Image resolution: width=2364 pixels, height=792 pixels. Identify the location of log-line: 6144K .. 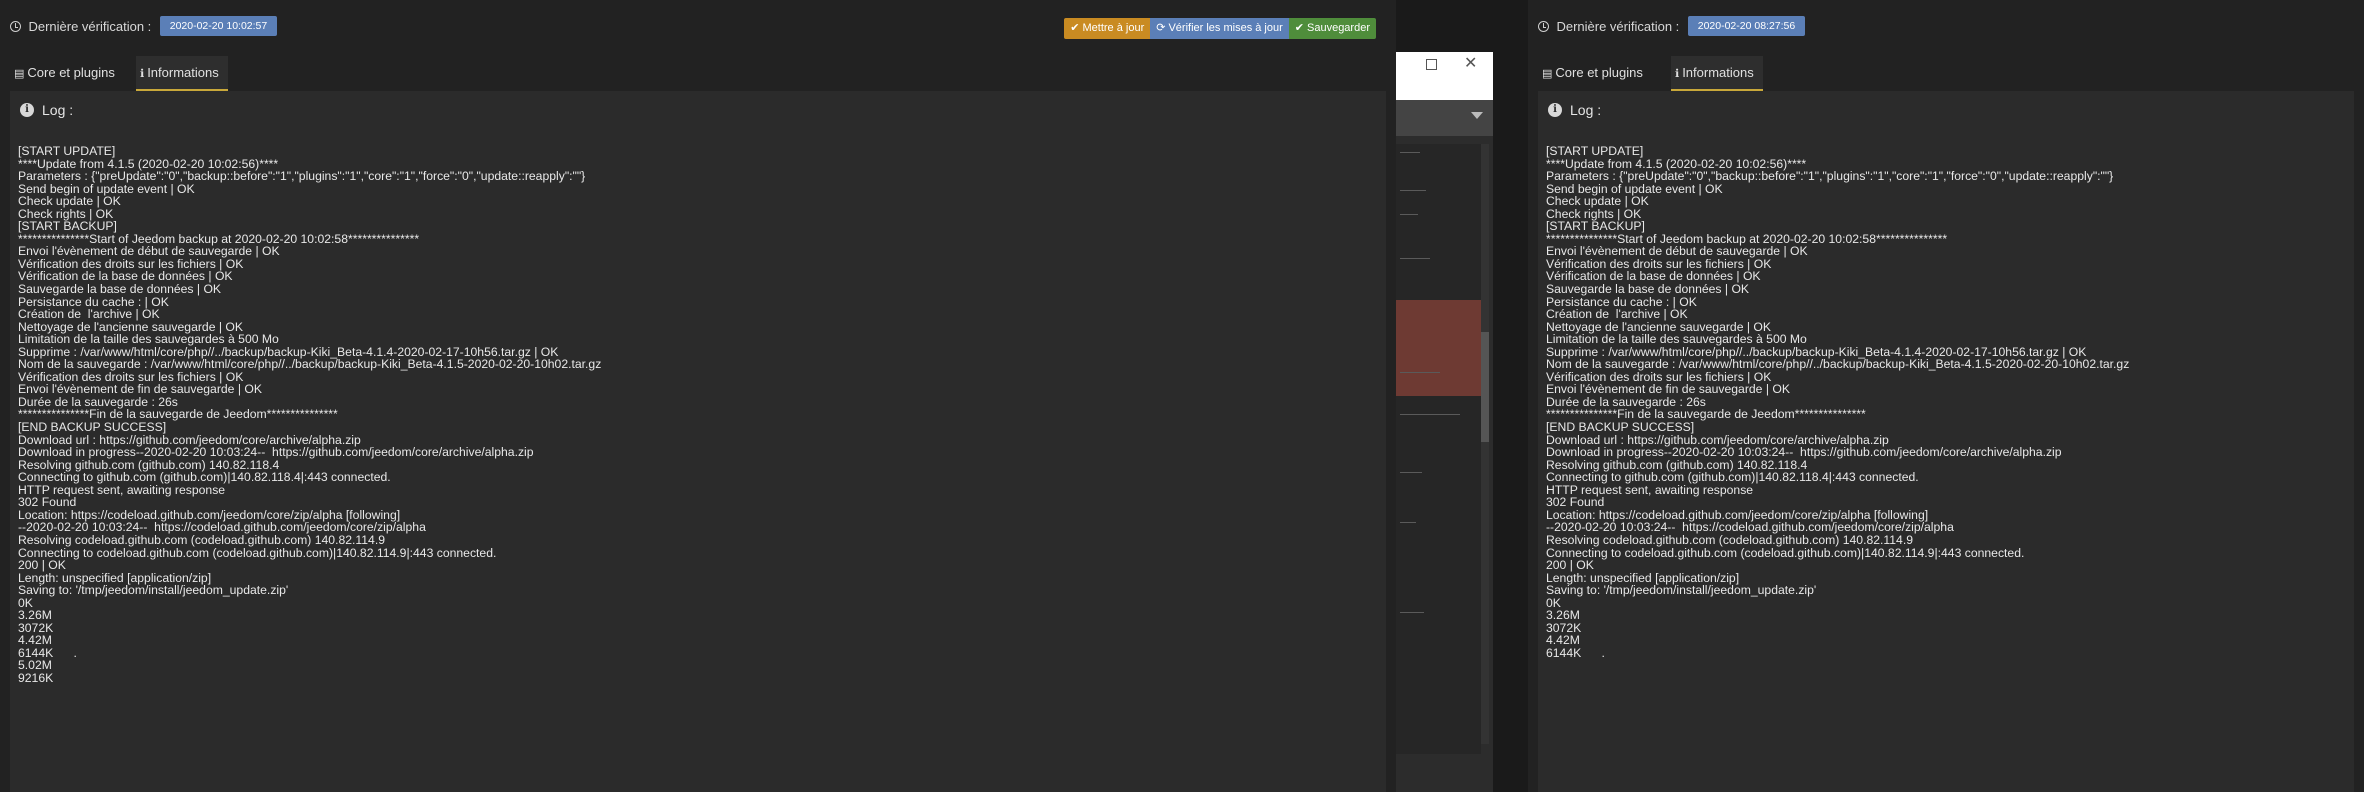
(47, 652).